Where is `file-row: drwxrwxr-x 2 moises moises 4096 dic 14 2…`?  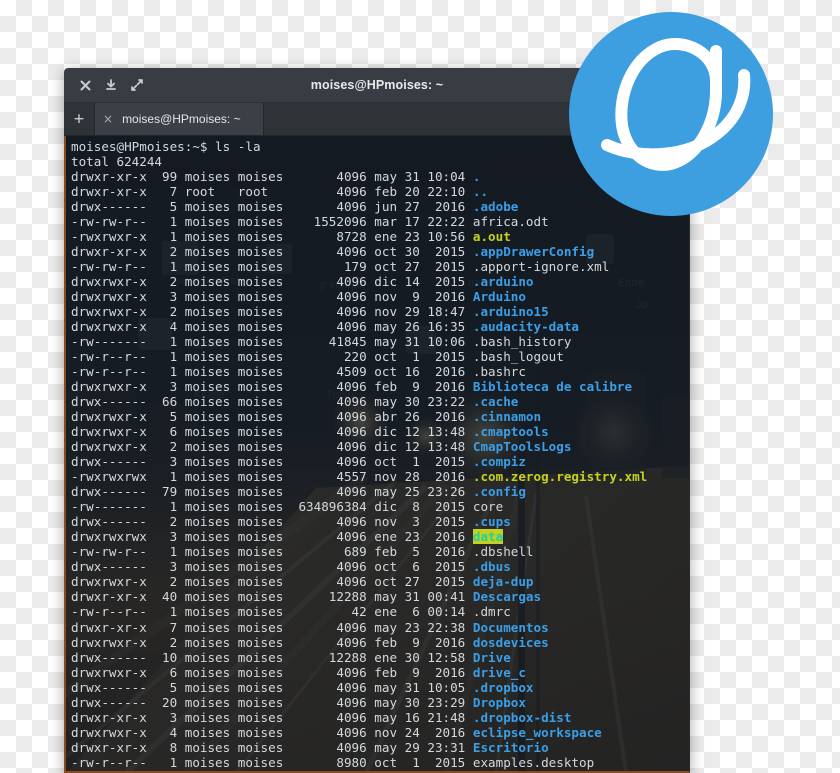 file-row: drwxrwxr-x 2 moises moises 4096 dic 14 2… is located at coordinates (302, 282).